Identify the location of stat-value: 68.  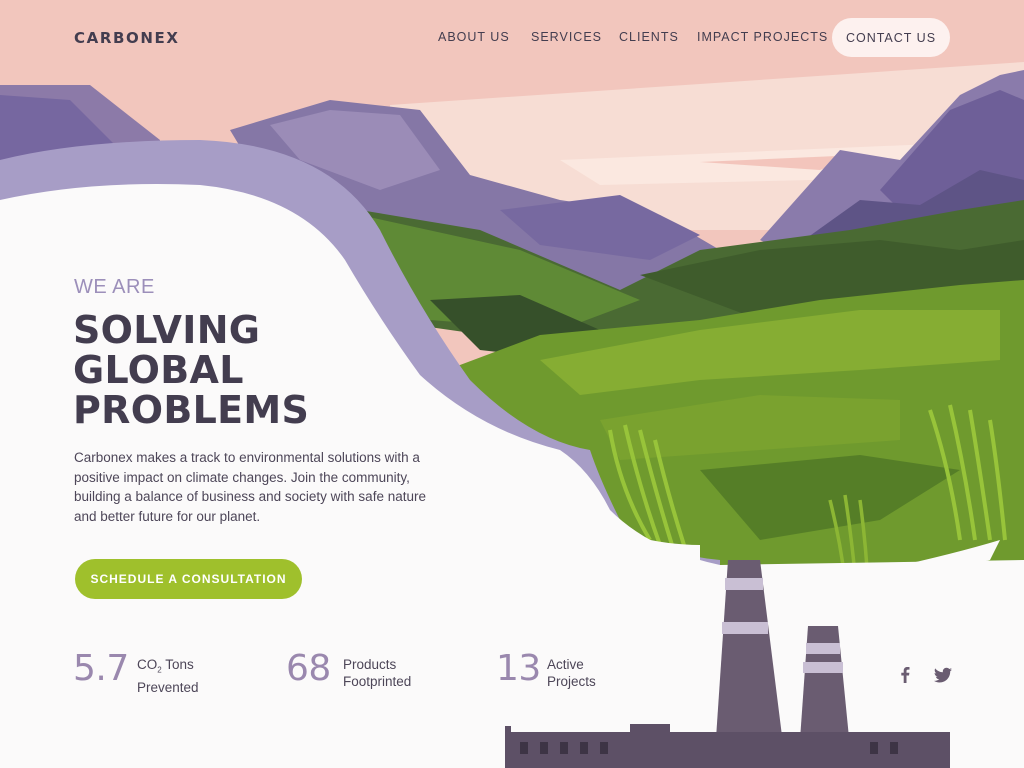
(308, 668).